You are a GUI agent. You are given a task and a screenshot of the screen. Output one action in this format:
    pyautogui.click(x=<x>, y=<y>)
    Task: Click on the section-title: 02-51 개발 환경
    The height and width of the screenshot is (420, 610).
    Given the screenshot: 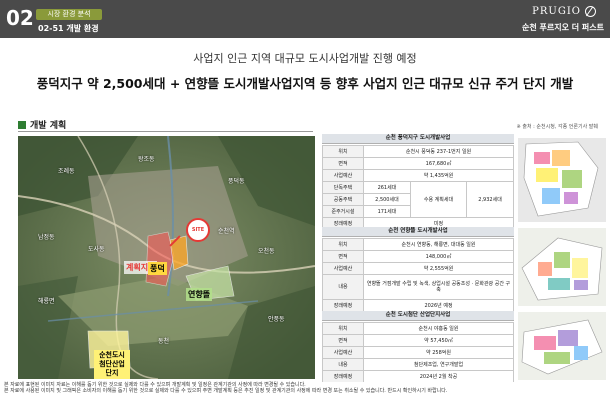 What is the action you would take?
    pyautogui.click(x=68, y=28)
    